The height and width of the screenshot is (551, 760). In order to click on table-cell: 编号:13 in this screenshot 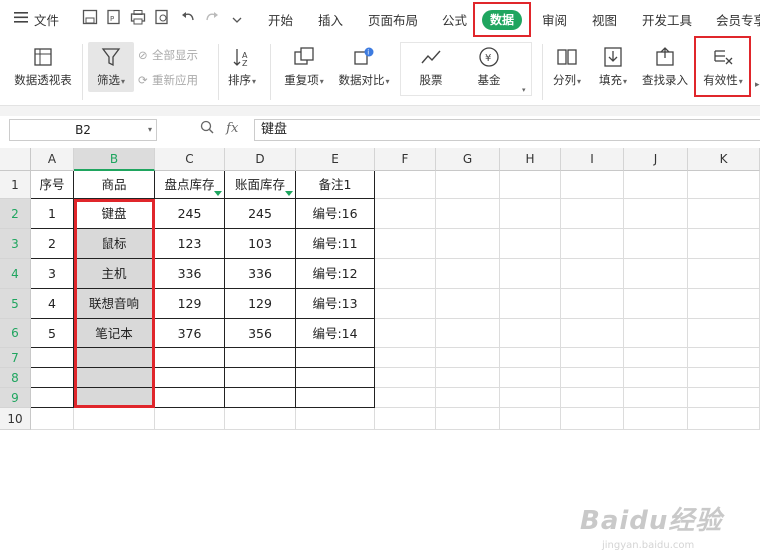, I will do `click(335, 304)`.